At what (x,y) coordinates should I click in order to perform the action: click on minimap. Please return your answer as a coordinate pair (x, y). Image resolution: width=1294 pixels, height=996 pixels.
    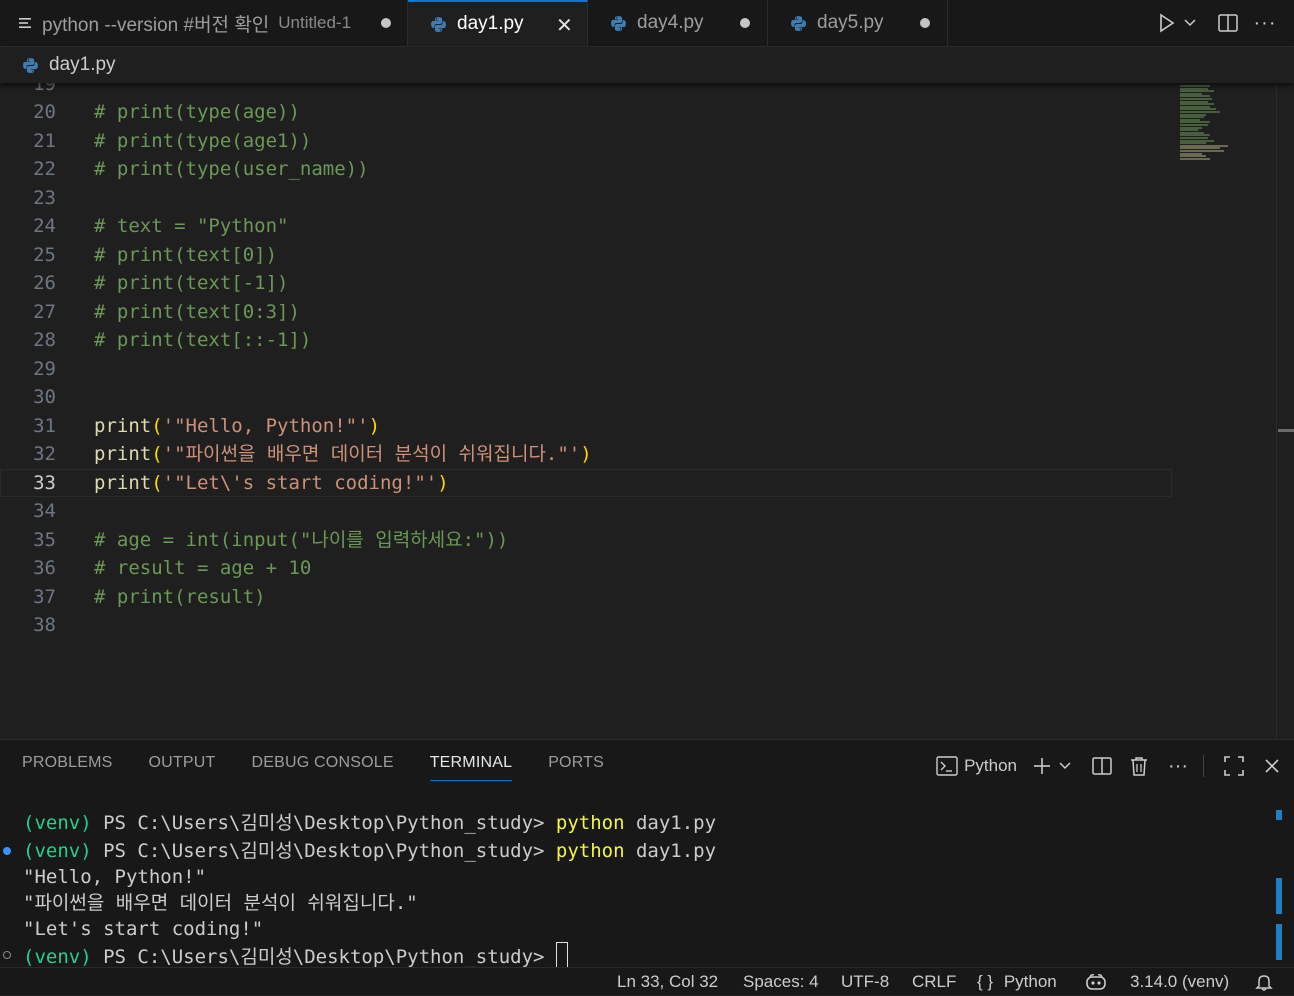
    Looking at the image, I should click on (1226, 123).